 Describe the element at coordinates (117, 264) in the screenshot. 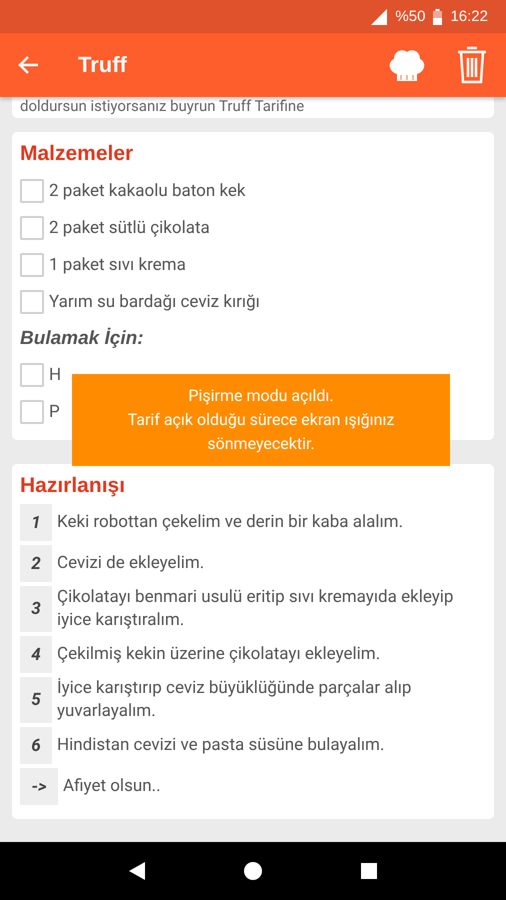

I see `ingredient-text: 1 paket sıvı krema` at that location.